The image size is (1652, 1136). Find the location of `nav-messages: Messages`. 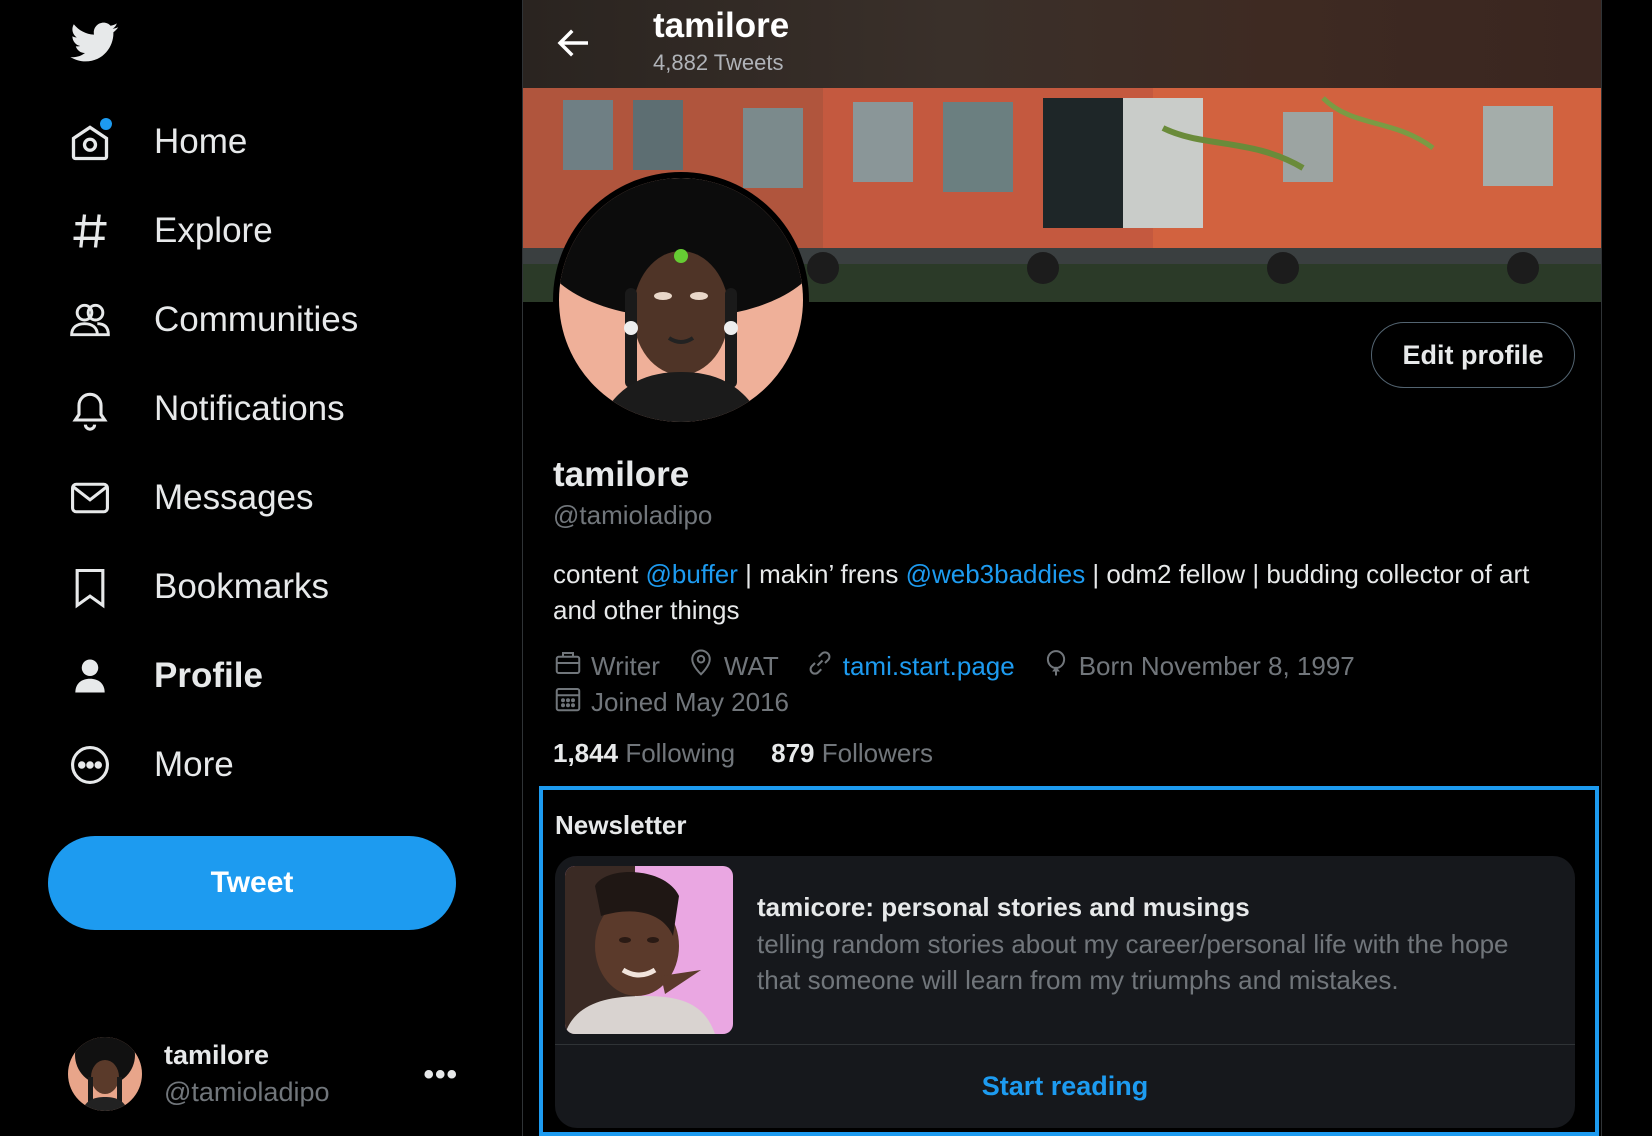

nav-messages: Messages is located at coordinates (190, 498).